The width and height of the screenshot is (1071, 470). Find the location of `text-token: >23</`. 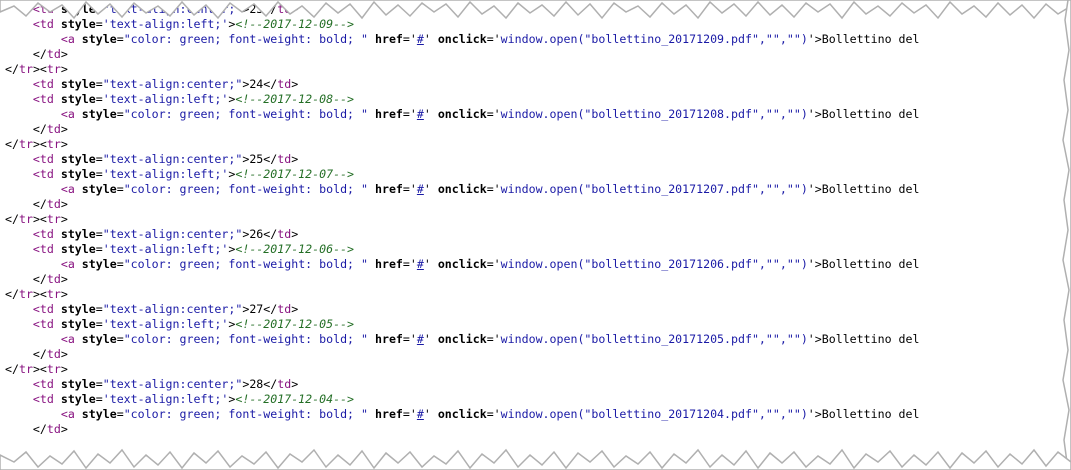

text-token: >23</ is located at coordinates (260, 9).